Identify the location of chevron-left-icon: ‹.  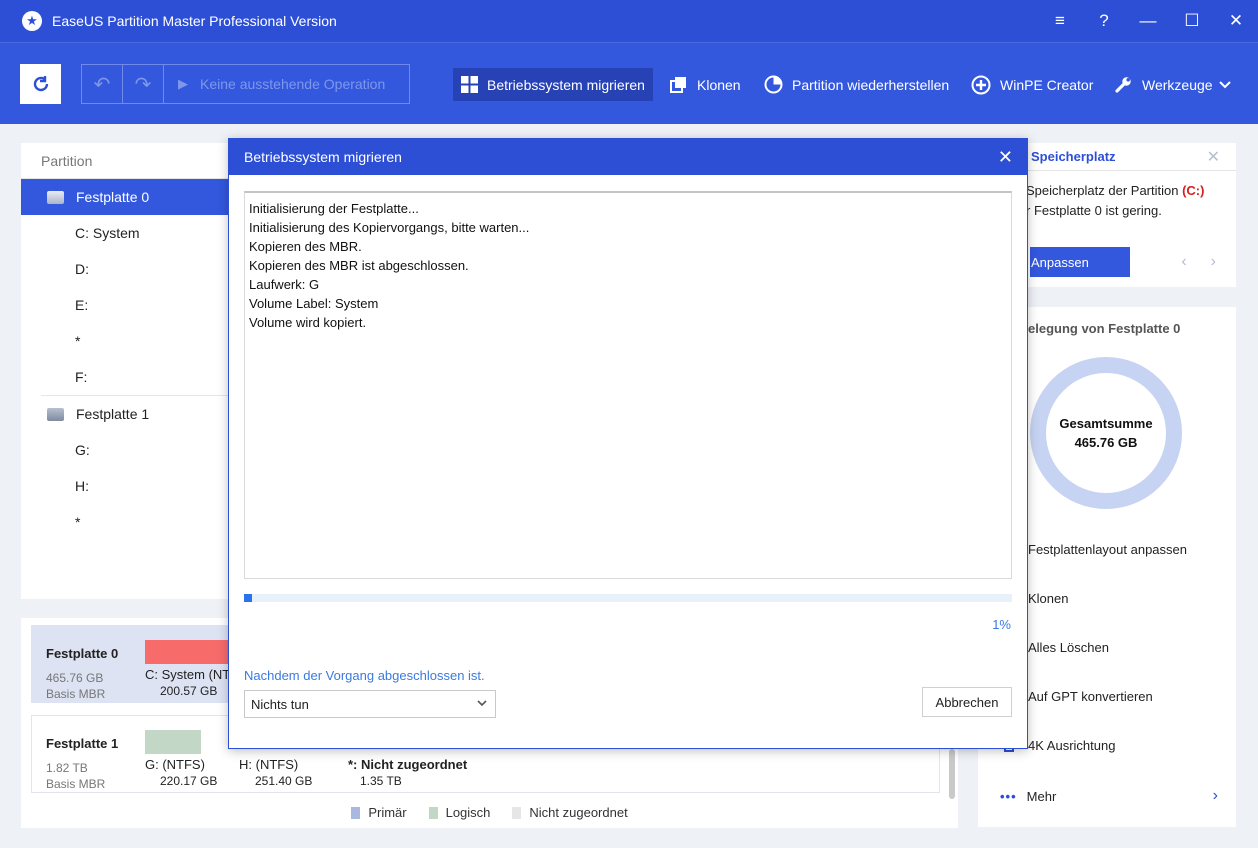
(1183, 262).